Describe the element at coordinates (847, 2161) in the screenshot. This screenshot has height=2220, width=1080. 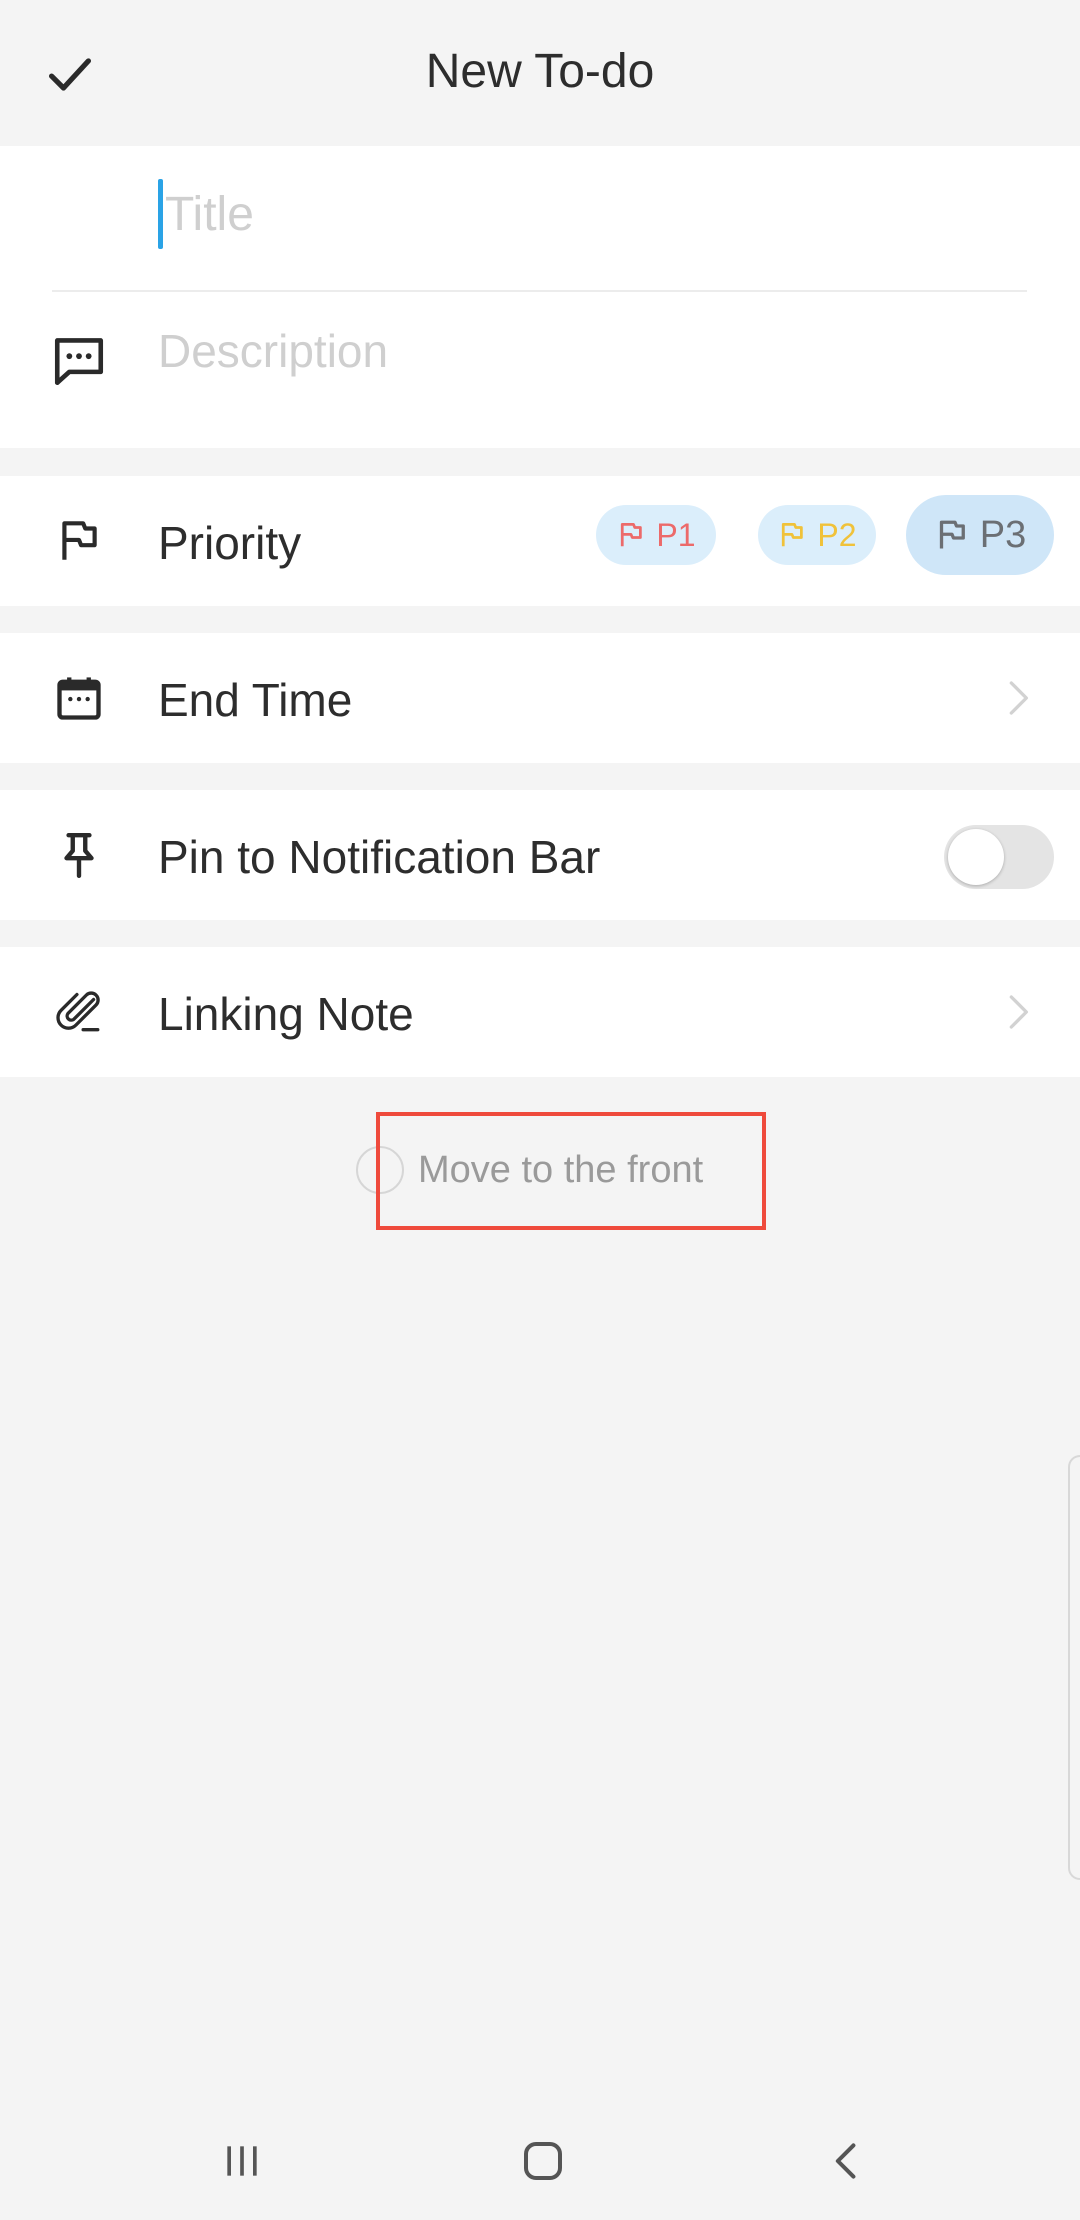
I see `back-icon` at that location.